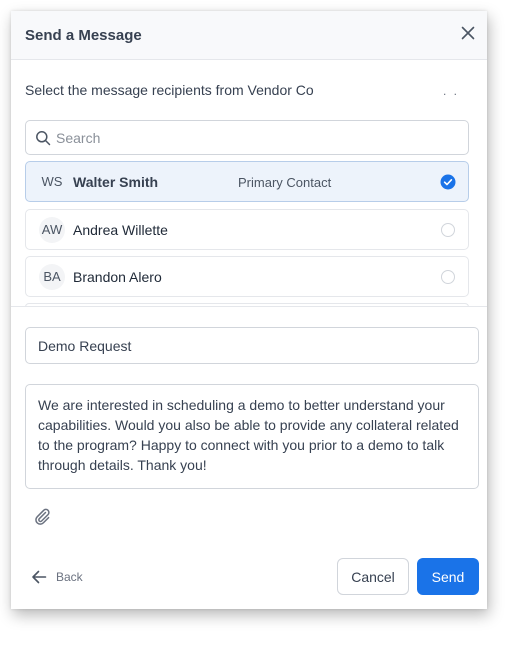 The height and width of the screenshot is (645, 518). Describe the element at coordinates (373, 576) in the screenshot. I see `cancel-button: Cancel` at that location.